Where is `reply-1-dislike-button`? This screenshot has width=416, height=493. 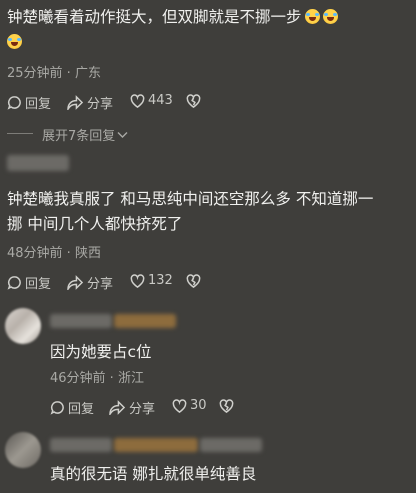
reply-1-dislike-button is located at coordinates (226, 406).